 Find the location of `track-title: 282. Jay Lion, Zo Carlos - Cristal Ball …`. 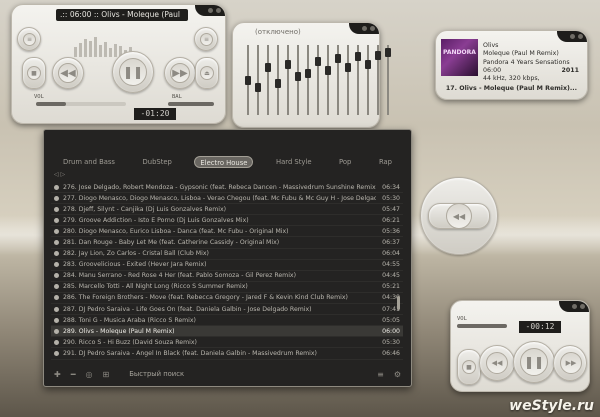

track-title: 282. Jay Lion, Zo Carlos - Cristal Ball … is located at coordinates (136, 254).